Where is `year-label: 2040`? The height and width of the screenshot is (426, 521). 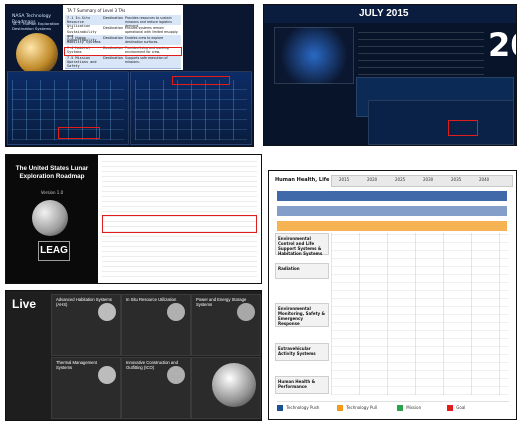 year-label: 2040 is located at coordinates (484, 179).